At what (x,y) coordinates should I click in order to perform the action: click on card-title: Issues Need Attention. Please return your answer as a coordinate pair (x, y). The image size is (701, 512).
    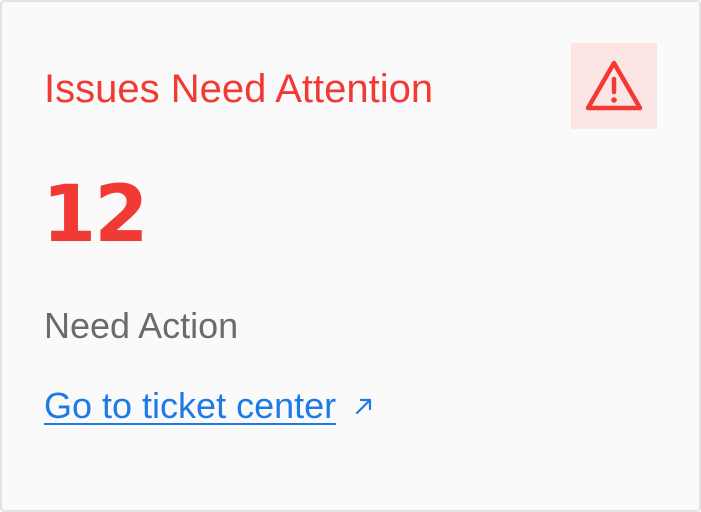
    Looking at the image, I should click on (239, 89).